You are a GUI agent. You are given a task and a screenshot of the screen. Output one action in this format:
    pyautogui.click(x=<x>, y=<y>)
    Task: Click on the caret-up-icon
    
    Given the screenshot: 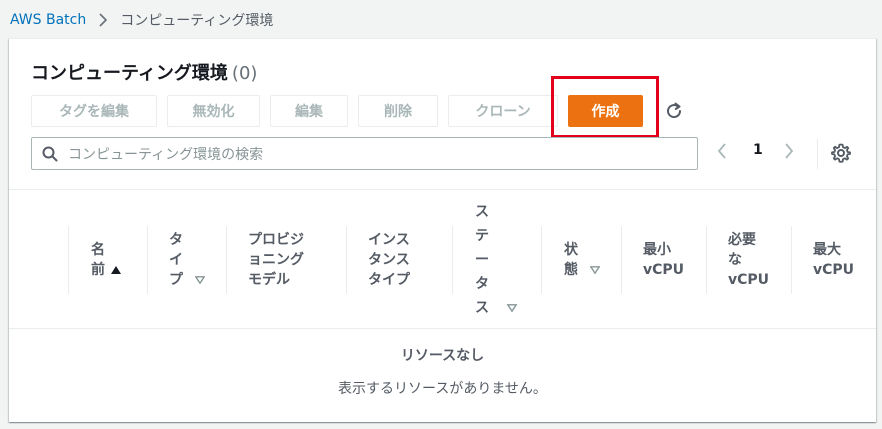 What is the action you would take?
    pyautogui.click(x=116, y=270)
    